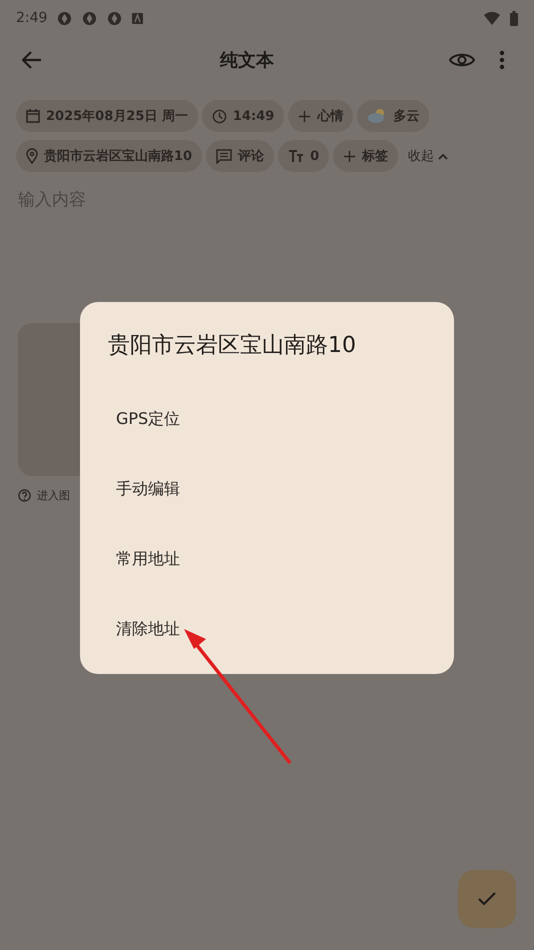 The image size is (534, 950). I want to click on info-chip: 标签, so click(365, 156).